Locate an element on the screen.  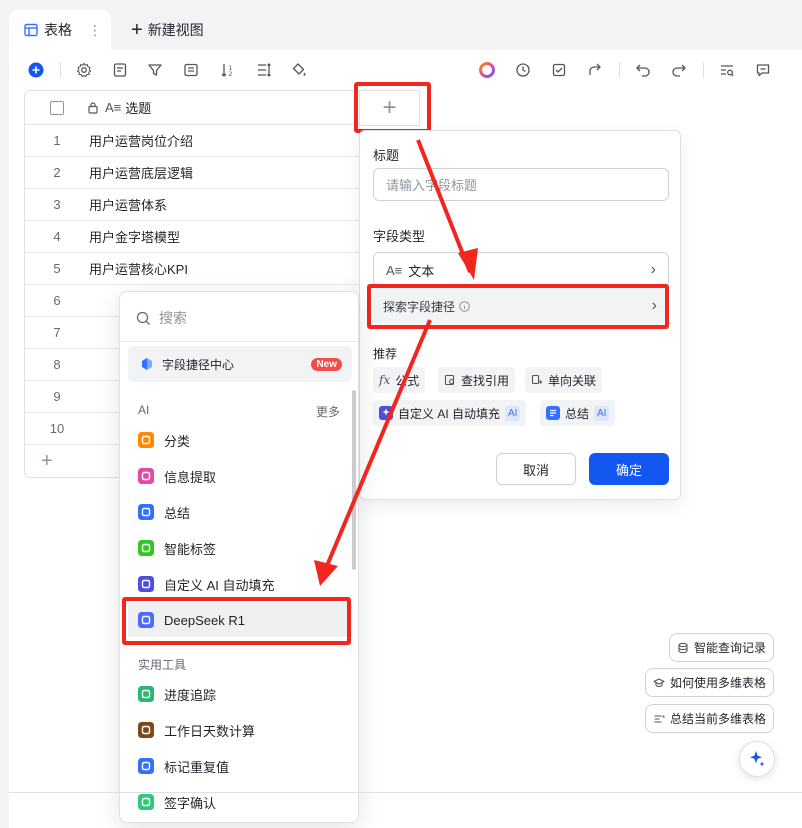
how-to-use-bubble: 如何使用多维表格 is located at coordinates (710, 682).